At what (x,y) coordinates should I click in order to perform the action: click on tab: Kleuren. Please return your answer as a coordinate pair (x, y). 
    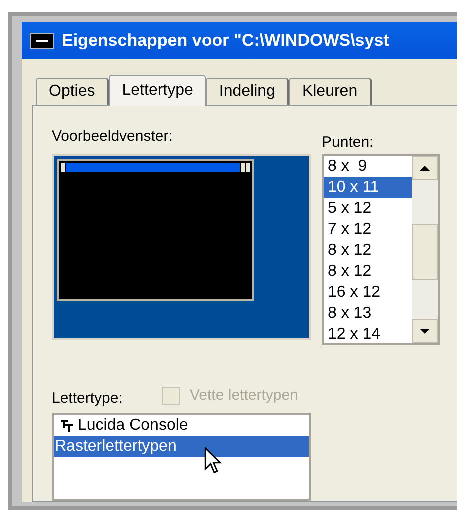
    Looking at the image, I should click on (330, 91).